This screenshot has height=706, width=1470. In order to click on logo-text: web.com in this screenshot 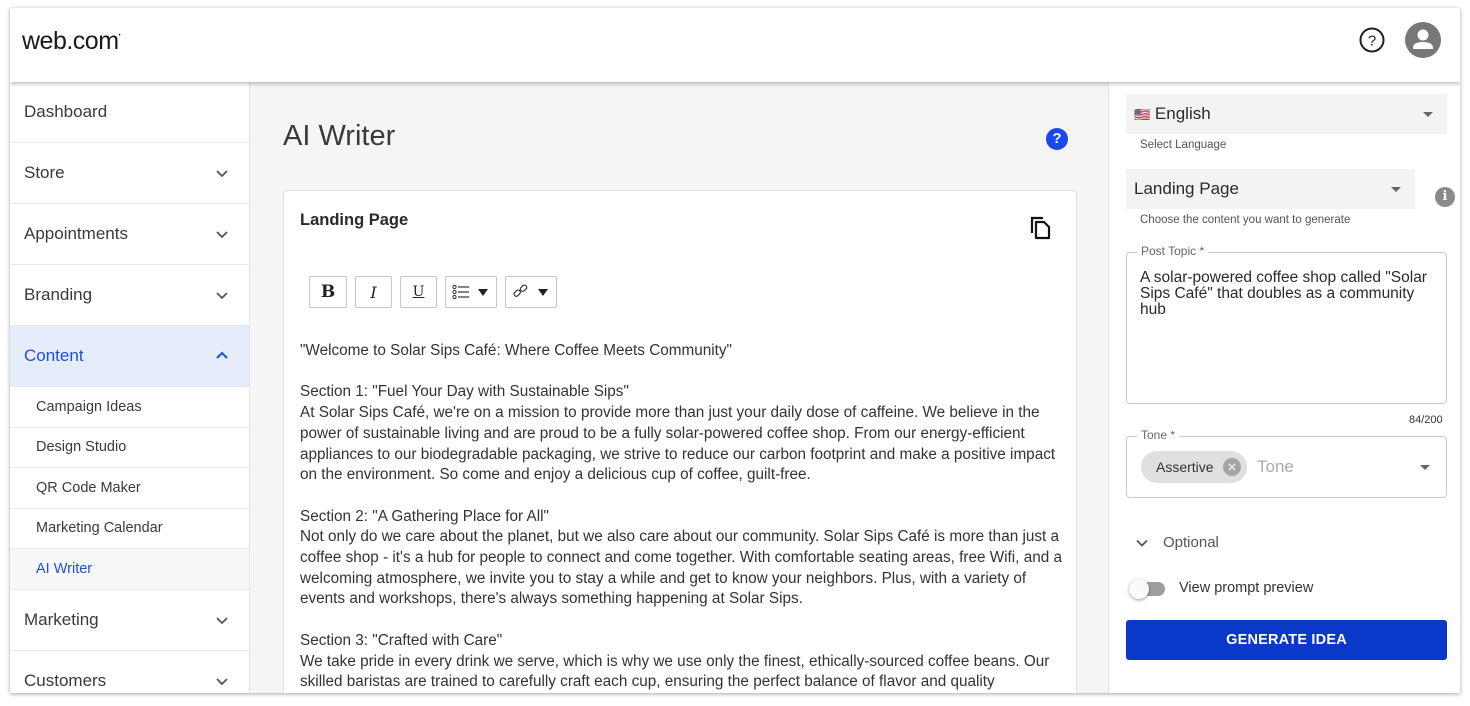, I will do `click(70, 41)`.